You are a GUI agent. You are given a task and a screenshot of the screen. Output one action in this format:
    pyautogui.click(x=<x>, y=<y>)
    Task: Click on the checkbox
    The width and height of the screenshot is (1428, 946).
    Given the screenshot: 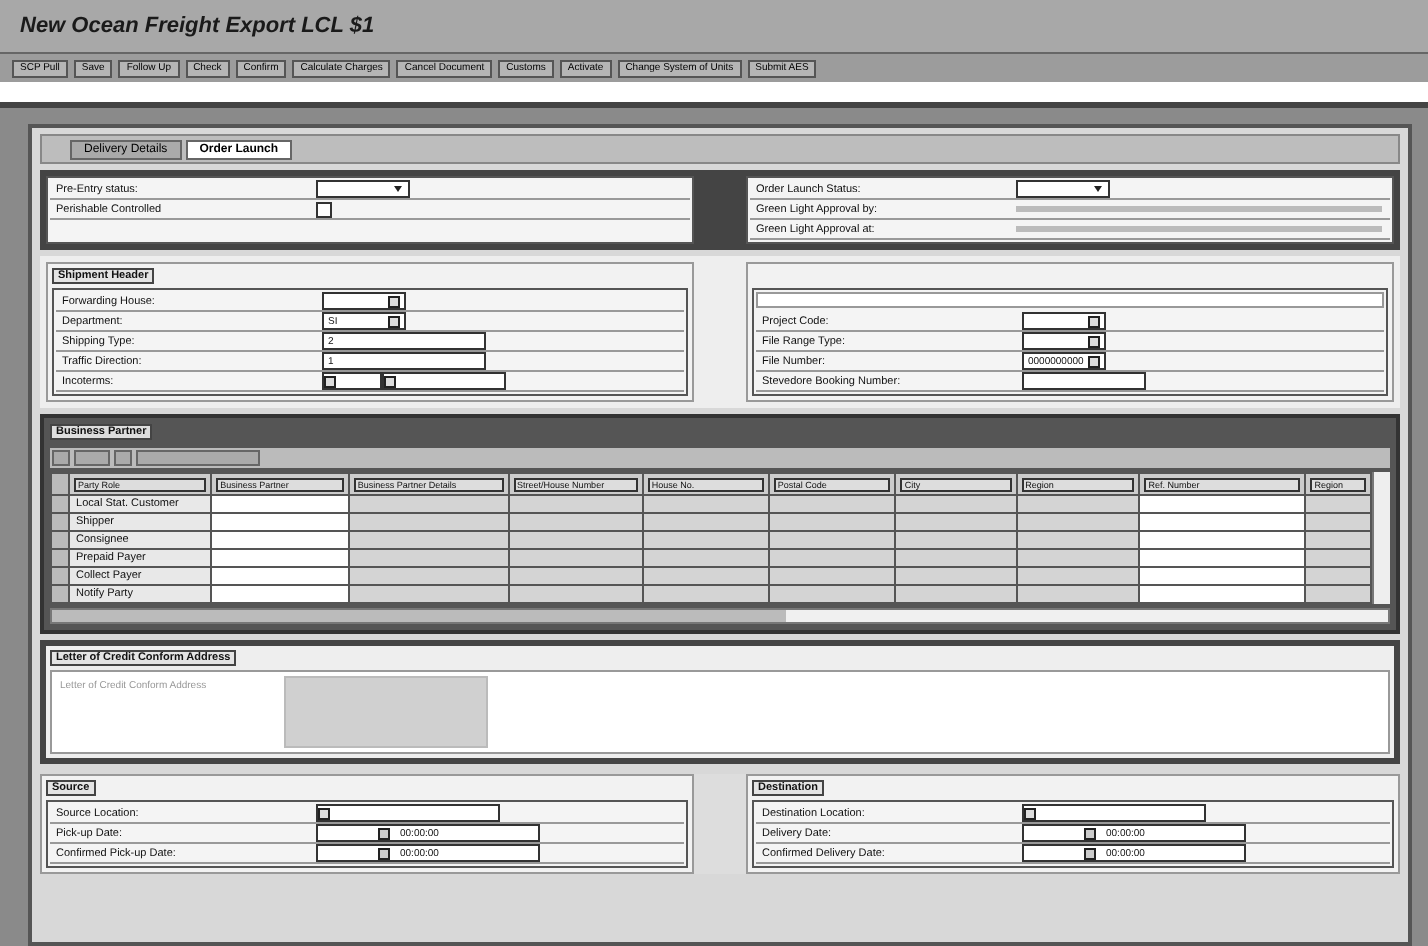 What is the action you would take?
    pyautogui.click(x=324, y=209)
    